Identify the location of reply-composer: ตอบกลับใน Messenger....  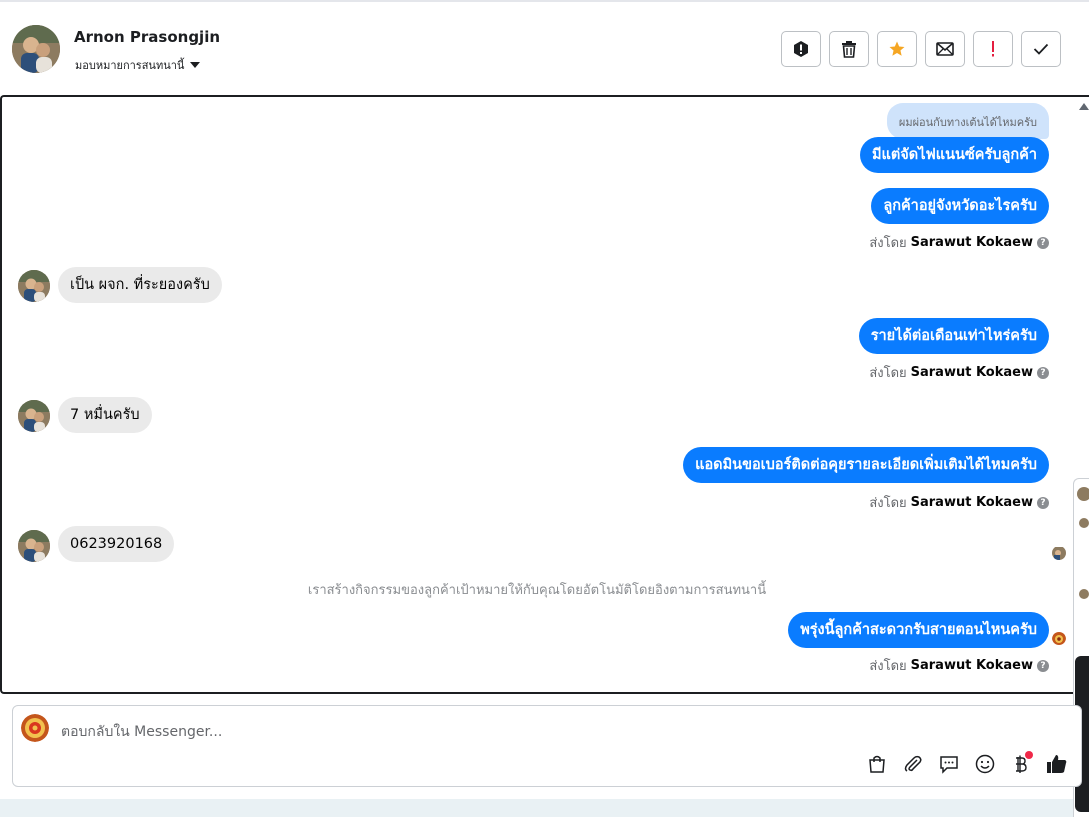
(547, 746).